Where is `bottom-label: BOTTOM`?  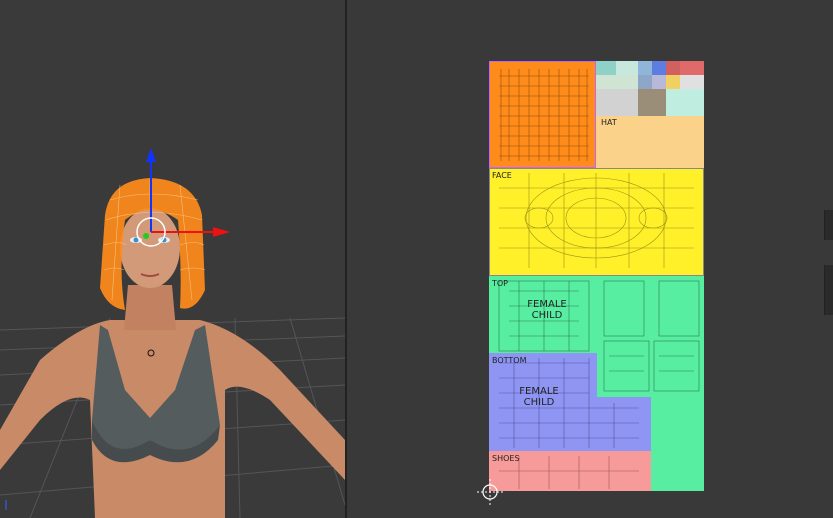
bottom-label: BOTTOM is located at coordinates (509, 360).